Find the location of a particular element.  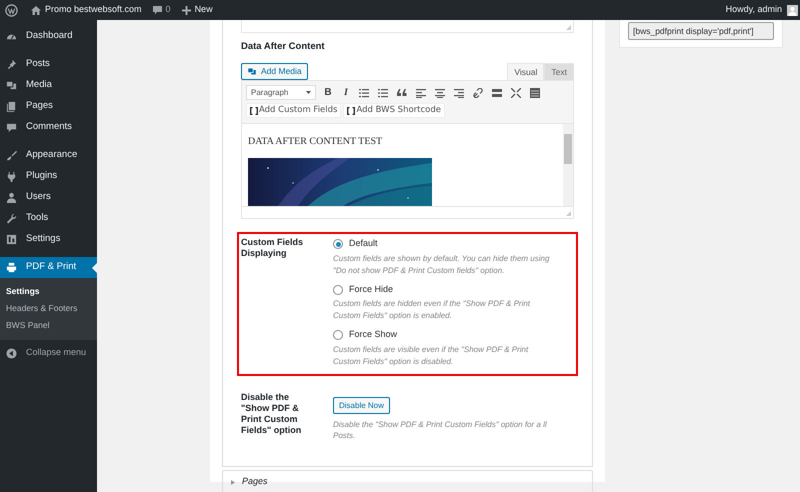

sidebar-menu-item: Appearance is located at coordinates (48, 155).